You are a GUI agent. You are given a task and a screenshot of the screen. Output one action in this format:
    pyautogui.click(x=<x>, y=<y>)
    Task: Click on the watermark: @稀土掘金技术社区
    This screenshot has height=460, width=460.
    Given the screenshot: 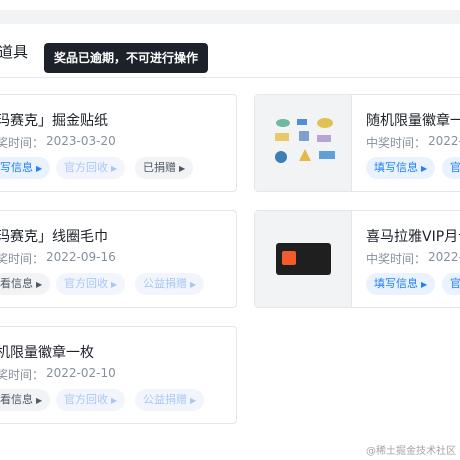 What is the action you would take?
    pyautogui.click(x=411, y=451)
    